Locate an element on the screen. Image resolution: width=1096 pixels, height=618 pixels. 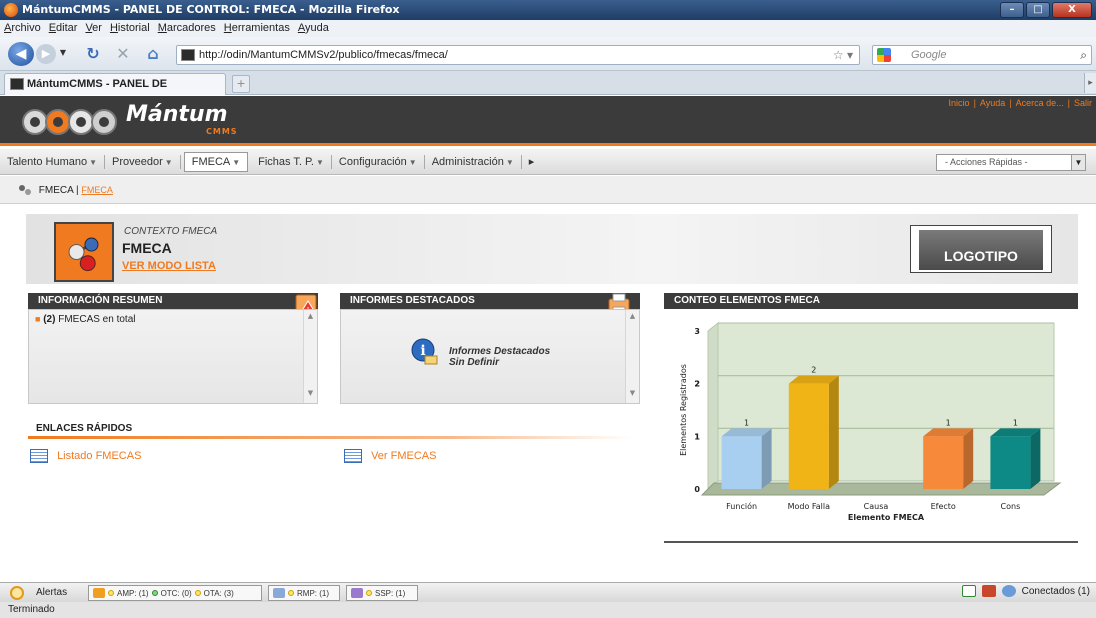
google-icon is located at coordinates (884, 55).